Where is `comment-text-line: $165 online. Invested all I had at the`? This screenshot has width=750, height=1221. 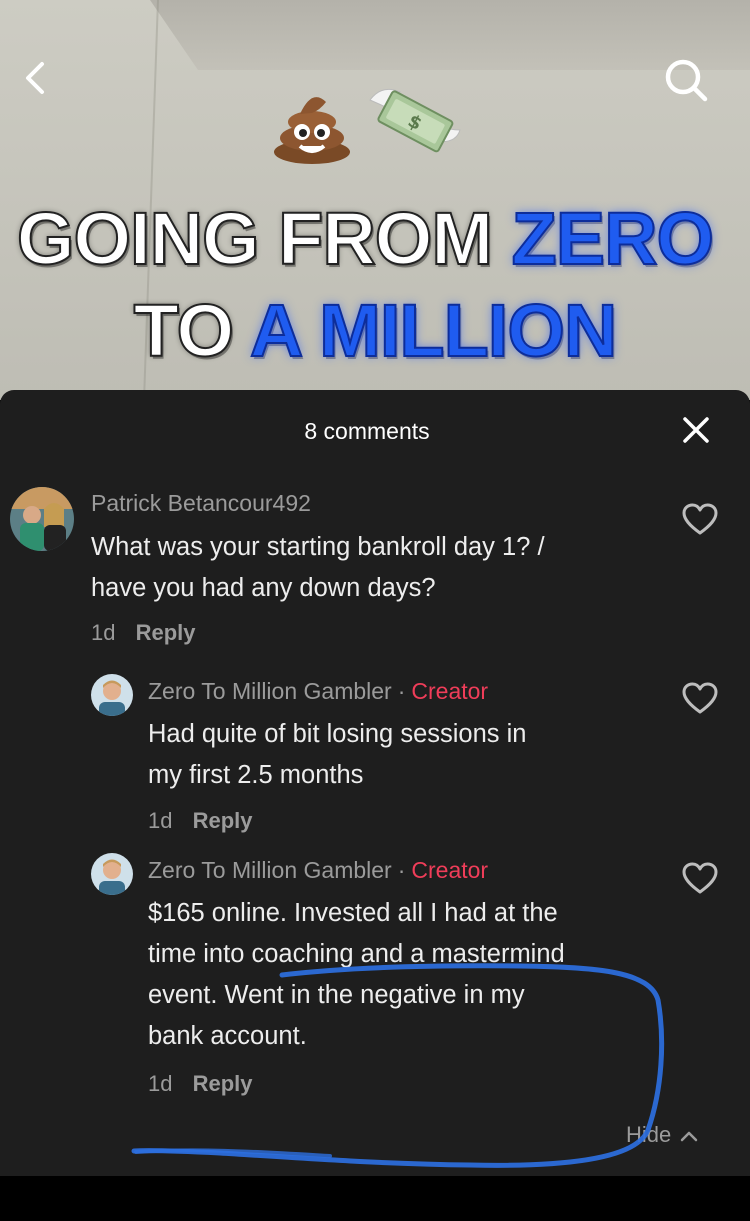 comment-text-line: $165 online. Invested all I had at the is located at coordinates (353, 913).